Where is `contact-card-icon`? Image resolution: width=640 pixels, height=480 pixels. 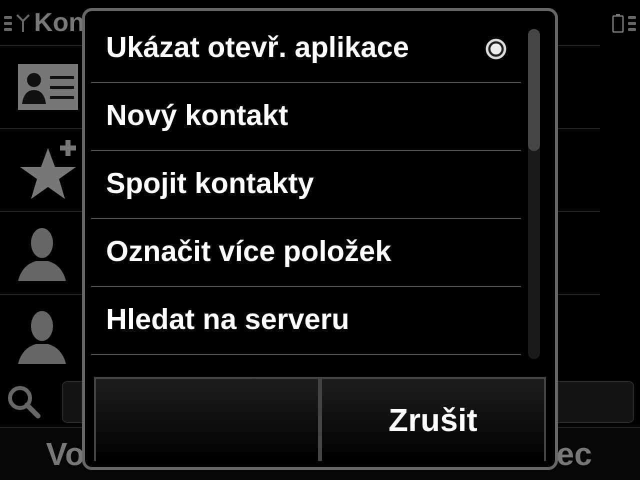
contact-card-icon is located at coordinates (48, 87).